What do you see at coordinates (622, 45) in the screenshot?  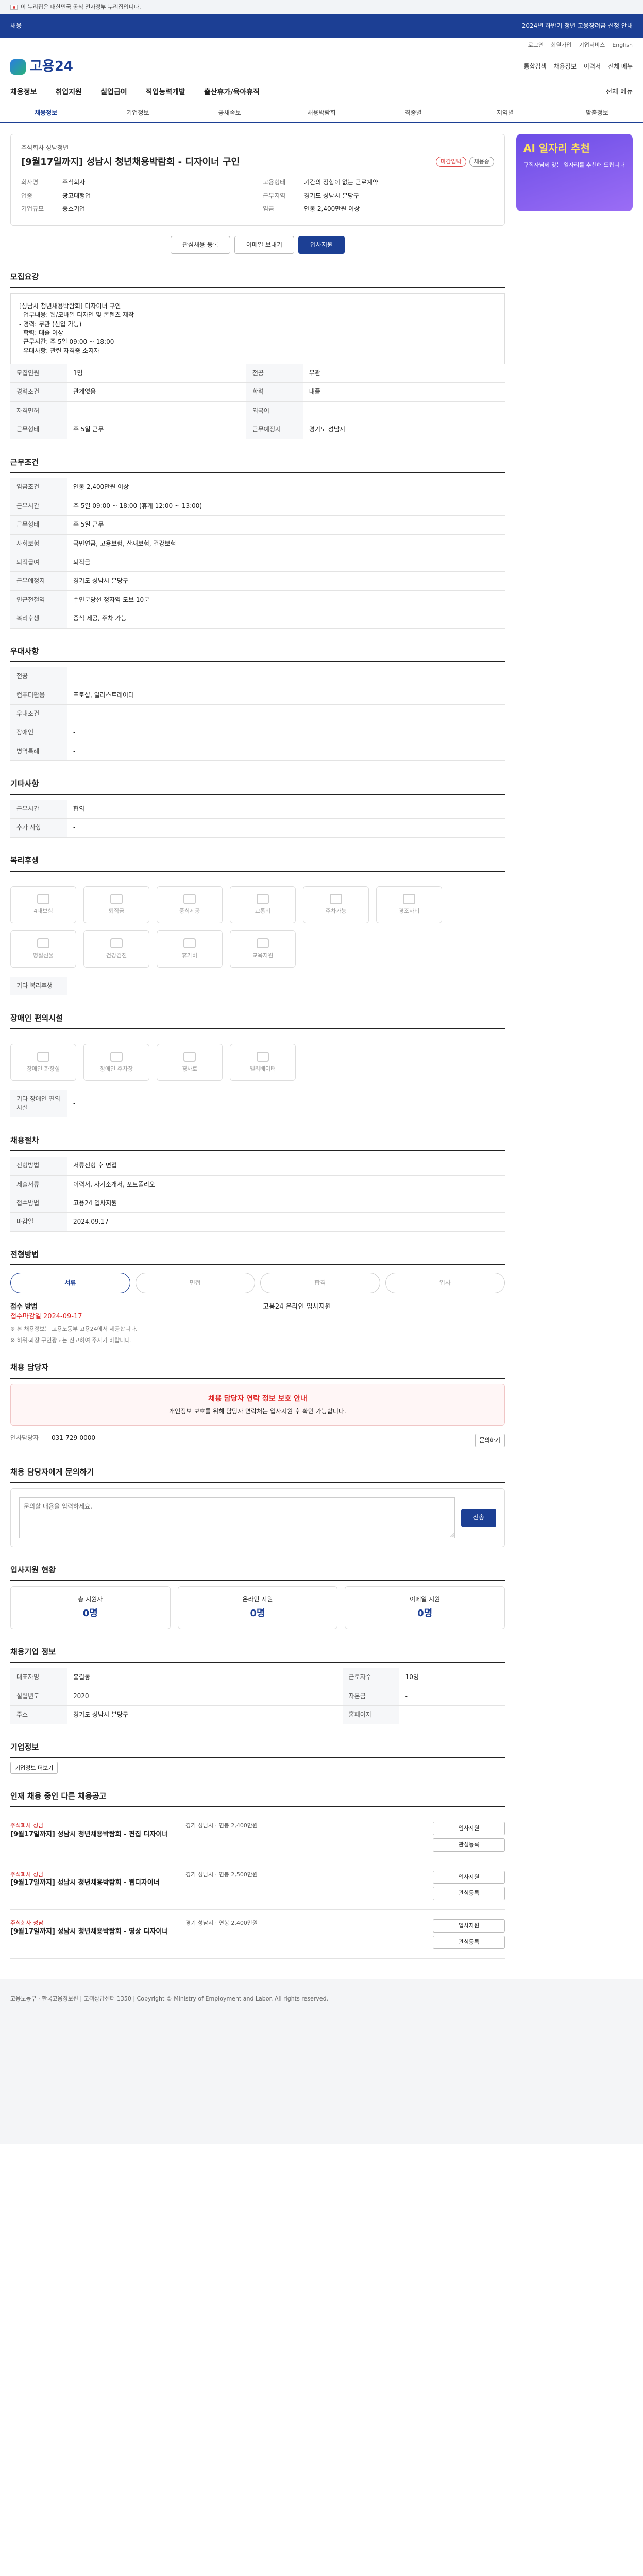 I see `util-language: English` at bounding box center [622, 45].